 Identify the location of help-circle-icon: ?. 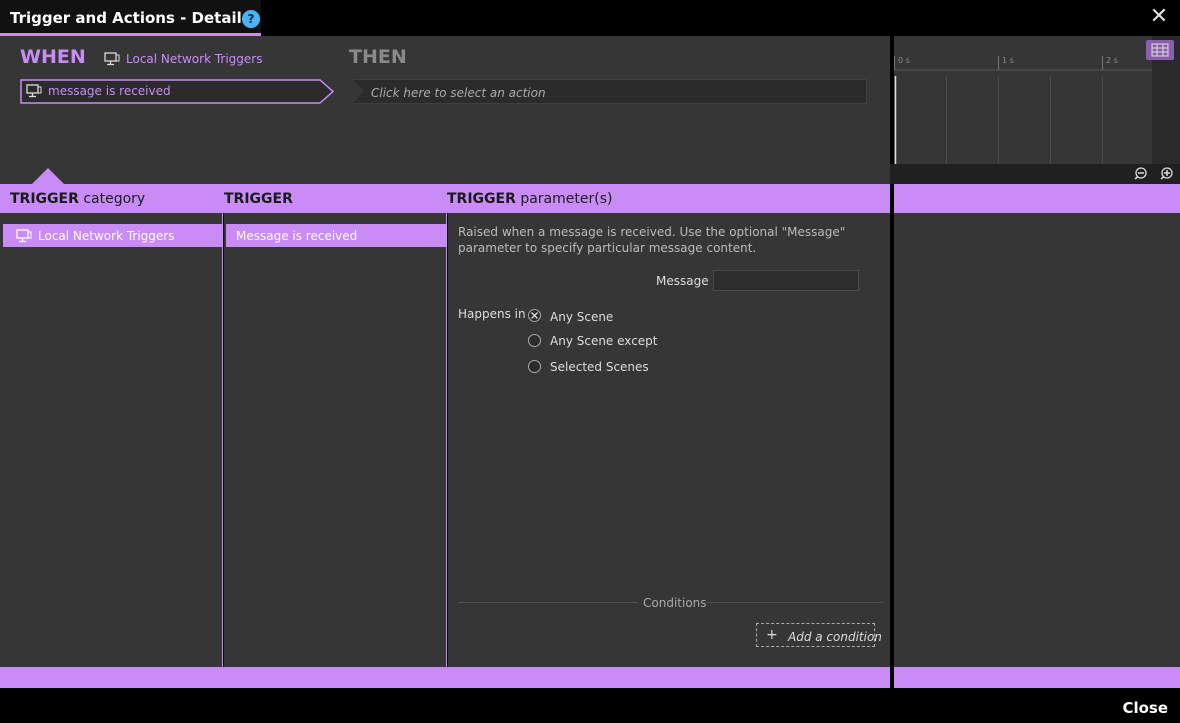
(251, 19).